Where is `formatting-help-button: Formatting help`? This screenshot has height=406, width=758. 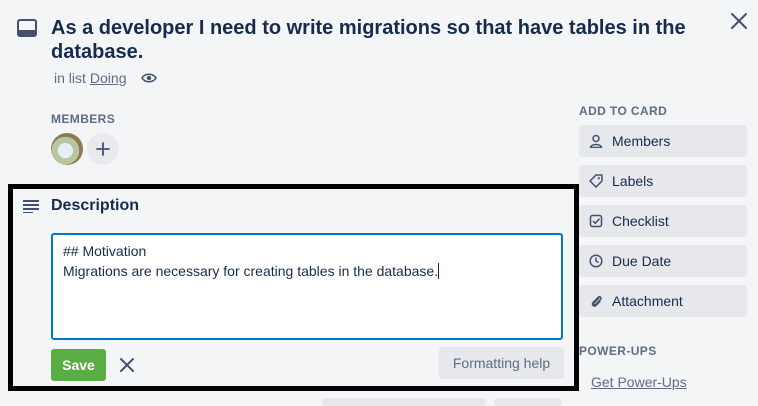 formatting-help-button: Formatting help is located at coordinates (501, 363).